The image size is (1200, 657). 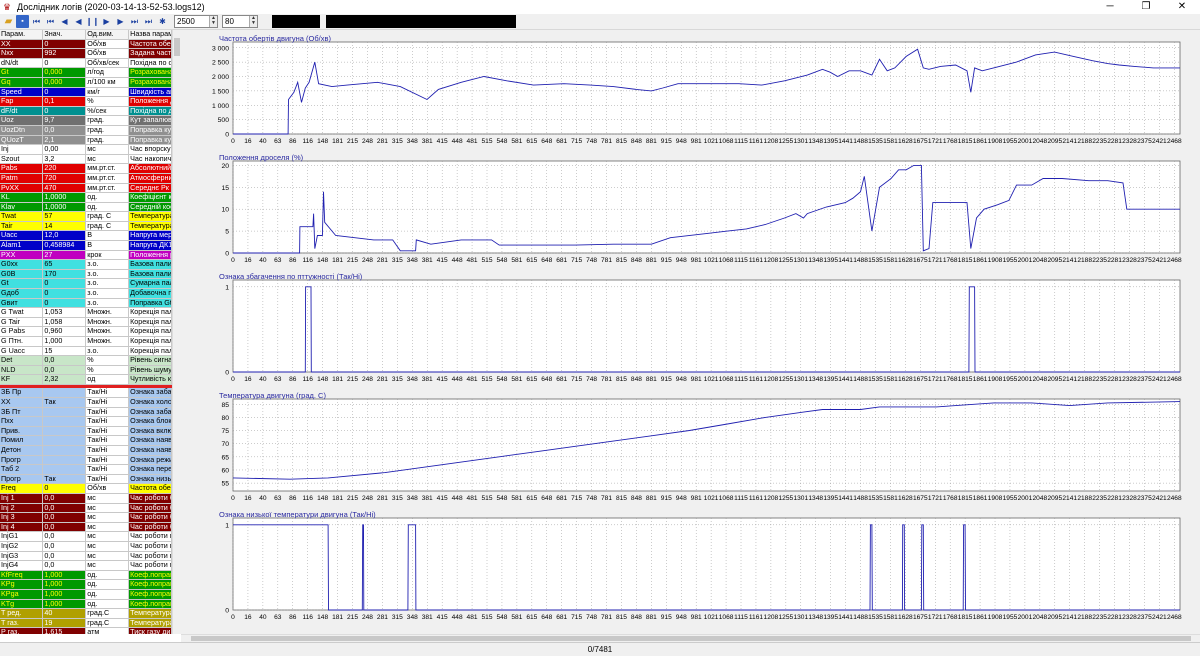 I want to click on save-disk-icon: ▪, so click(x=22, y=21).